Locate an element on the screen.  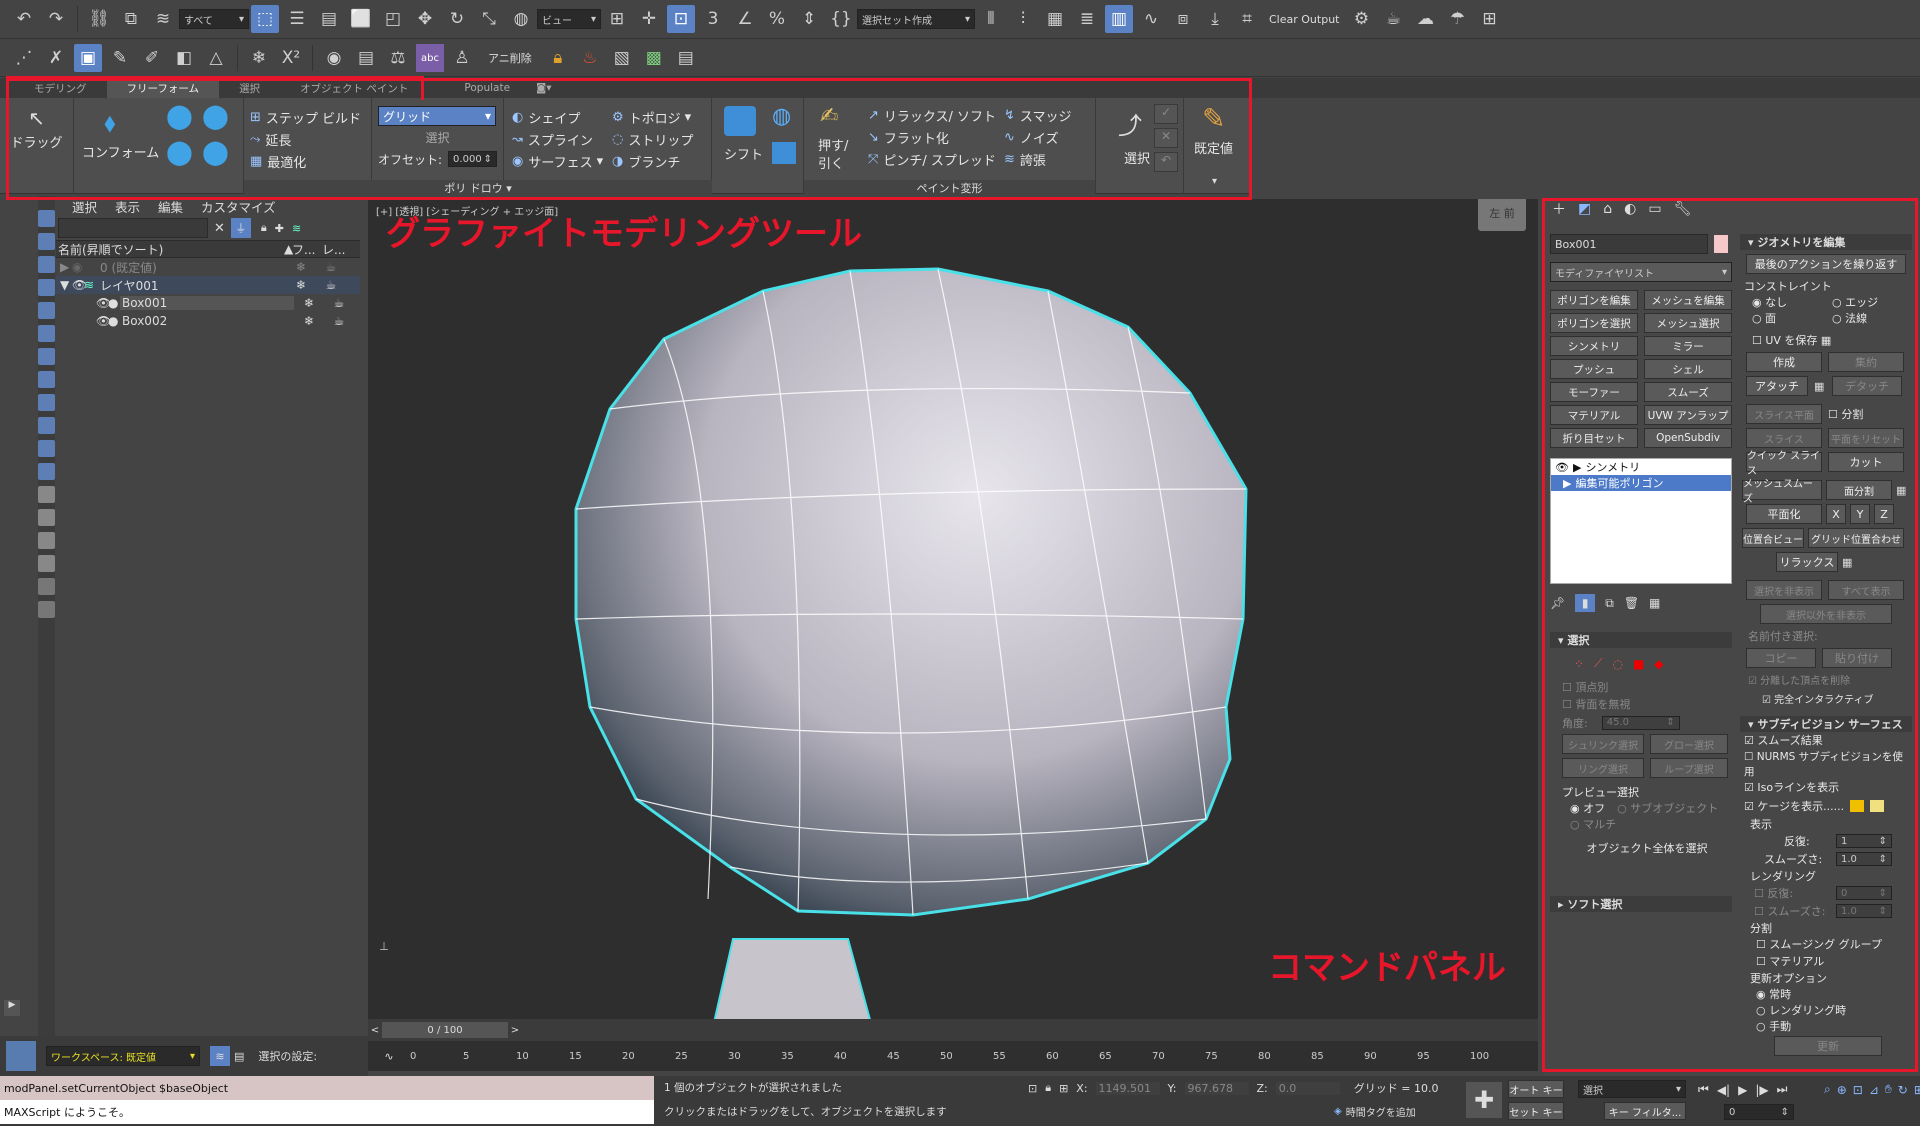
shift-rotate-icon: ◍ is located at coordinates (781, 116).